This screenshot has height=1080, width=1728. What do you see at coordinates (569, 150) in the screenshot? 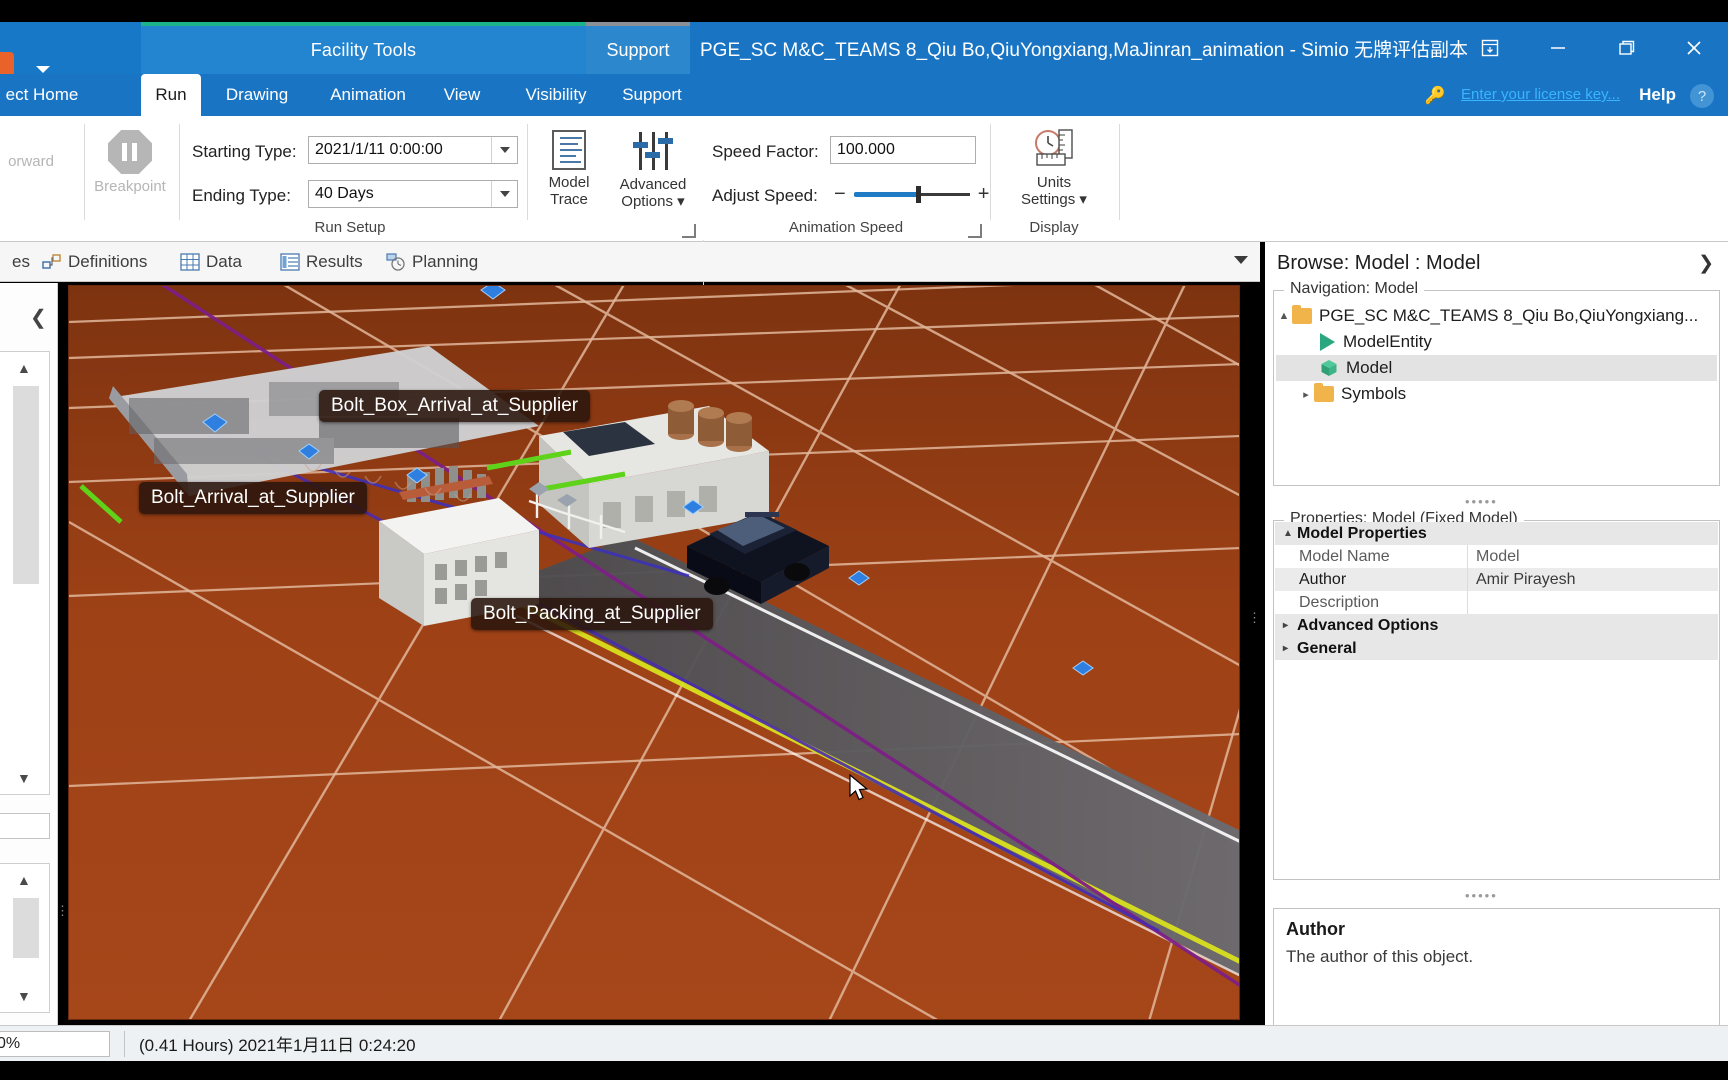
I see `model-trace-icon` at bounding box center [569, 150].